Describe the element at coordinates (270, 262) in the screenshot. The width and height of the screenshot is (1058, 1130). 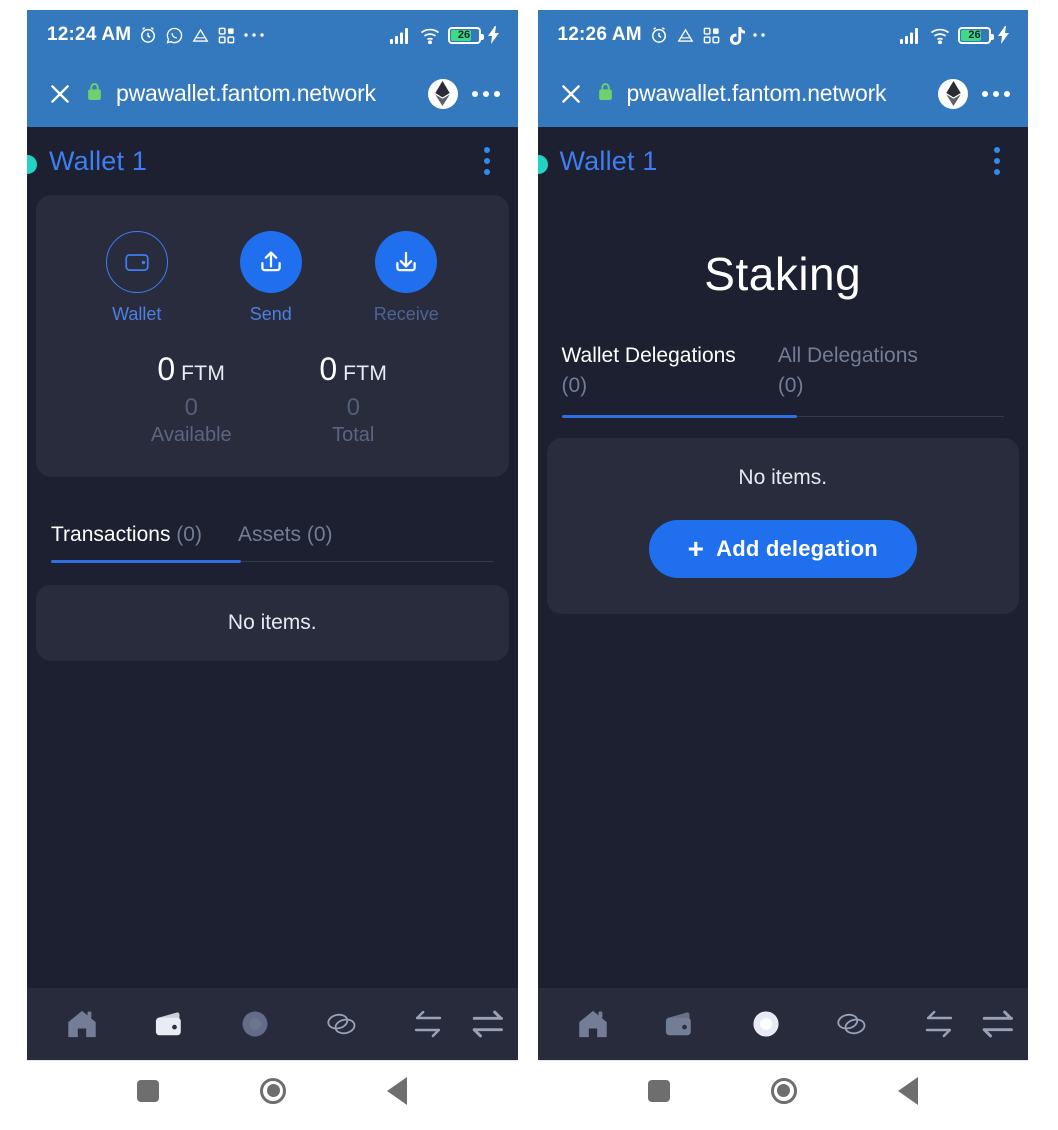
I see `upload-arrow-icon` at that location.